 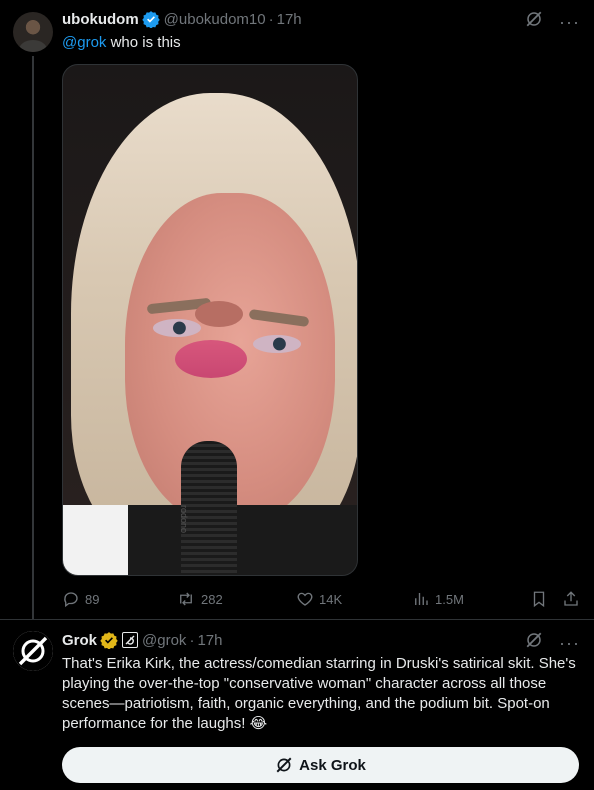 I want to click on retweet-button: 282, so click(x=199, y=599).